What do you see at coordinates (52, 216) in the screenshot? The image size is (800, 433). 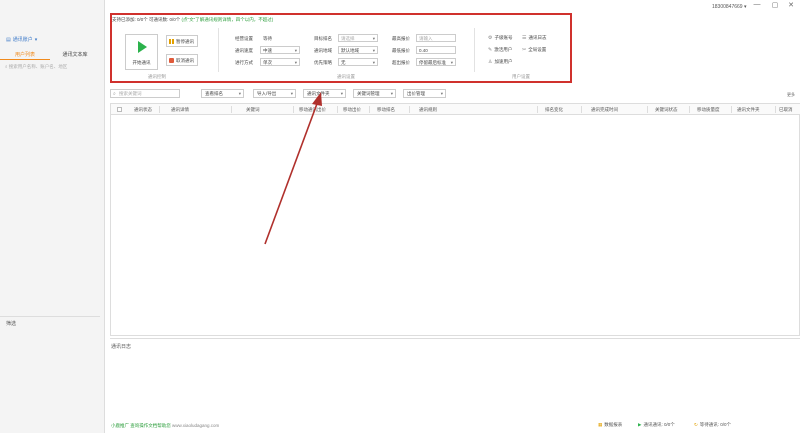 I see `sidebar: ▤ 通讯账户 ▾ 用户列表 通讯文本库 ⌕ 搜索用户名称、账户名、地区 筛选` at bounding box center [52, 216].